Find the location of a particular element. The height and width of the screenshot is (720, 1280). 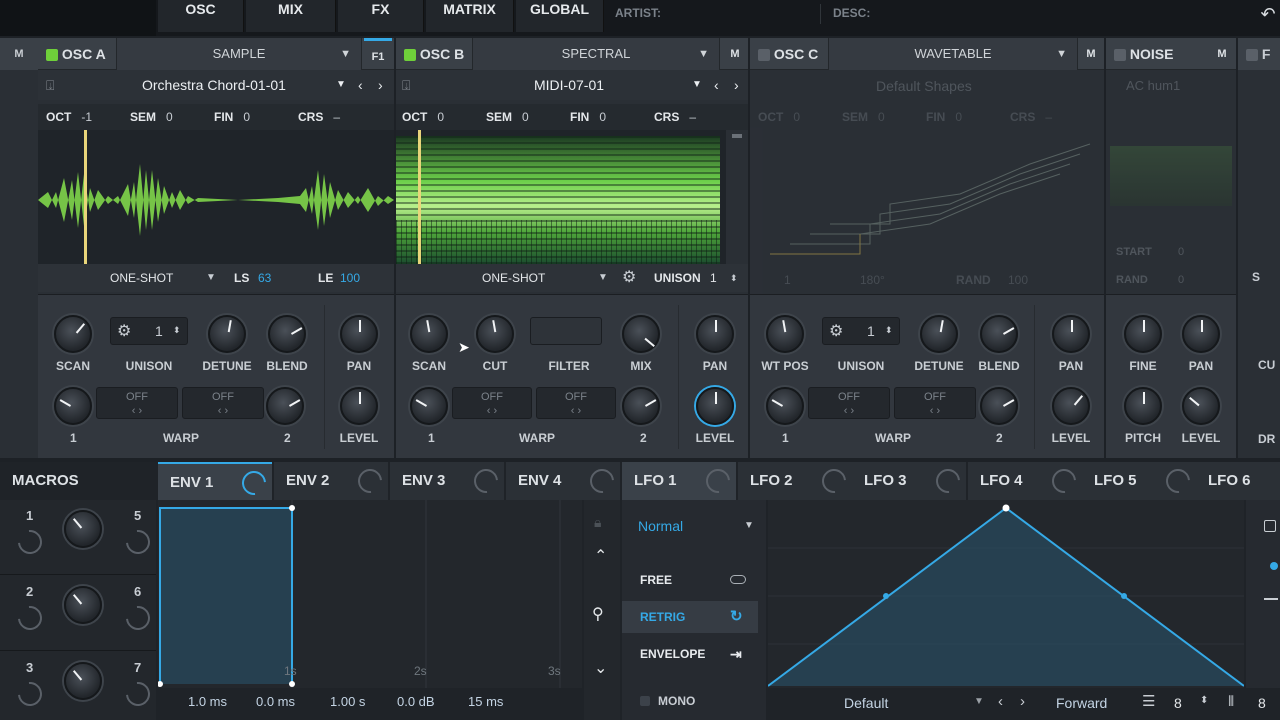

detune-knob is located at coordinates (227, 334).